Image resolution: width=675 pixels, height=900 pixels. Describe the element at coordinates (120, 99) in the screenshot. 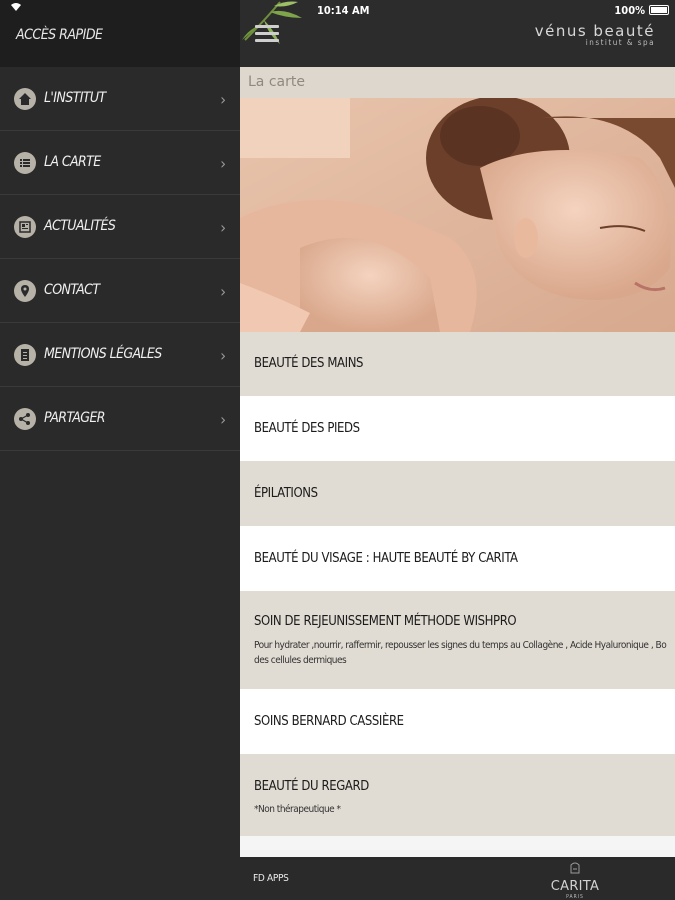

I see `drawer-item-institut: L'INSTITUT ›` at that location.